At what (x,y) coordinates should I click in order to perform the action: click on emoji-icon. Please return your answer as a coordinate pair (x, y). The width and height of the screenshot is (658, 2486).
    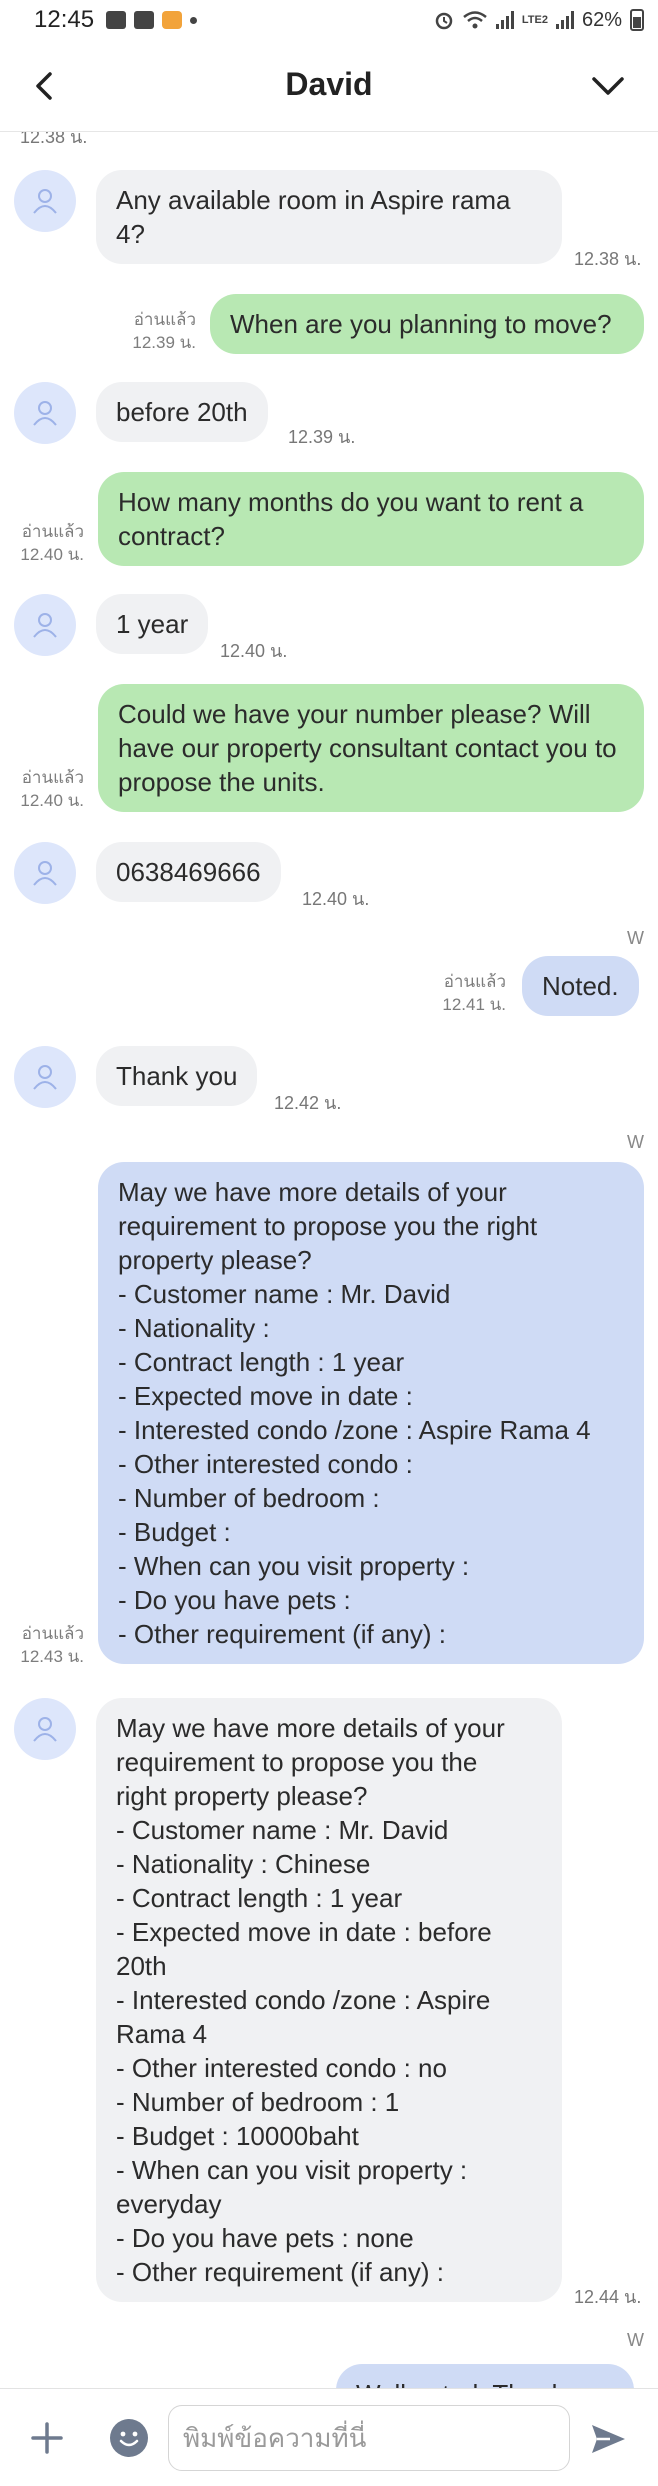
    Looking at the image, I should click on (129, 2438).